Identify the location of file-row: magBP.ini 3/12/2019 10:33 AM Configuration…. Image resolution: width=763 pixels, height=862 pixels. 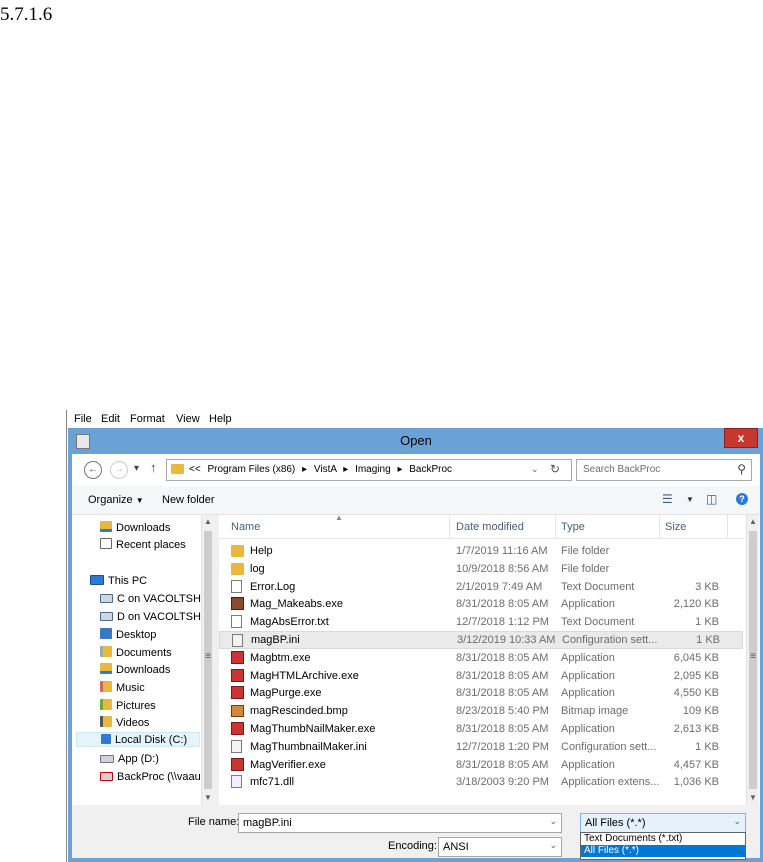
(481, 640).